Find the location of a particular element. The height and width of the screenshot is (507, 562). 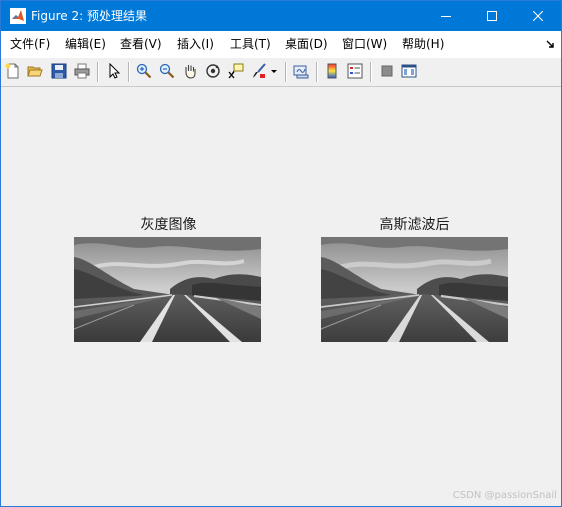

menu-tools: 工具(T) is located at coordinates (250, 44).